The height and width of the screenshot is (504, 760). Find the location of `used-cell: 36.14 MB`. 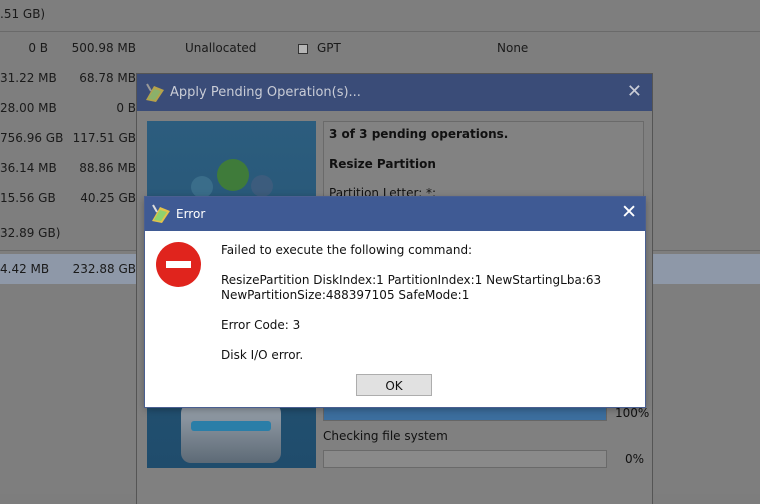

used-cell: 36.14 MB is located at coordinates (28, 168).